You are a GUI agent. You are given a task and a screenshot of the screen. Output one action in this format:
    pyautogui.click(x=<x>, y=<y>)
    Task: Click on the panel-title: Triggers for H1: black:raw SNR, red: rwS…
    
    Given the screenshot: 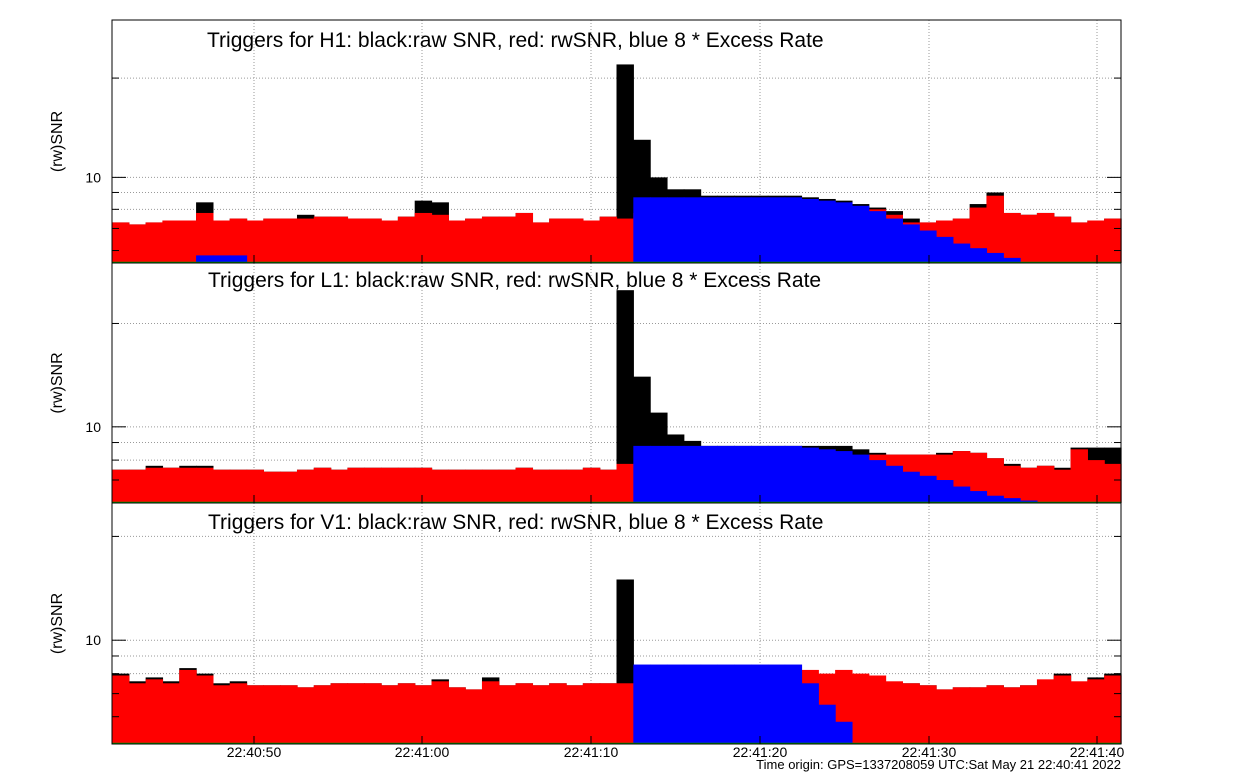 What is the action you would take?
    pyautogui.click(x=515, y=40)
    